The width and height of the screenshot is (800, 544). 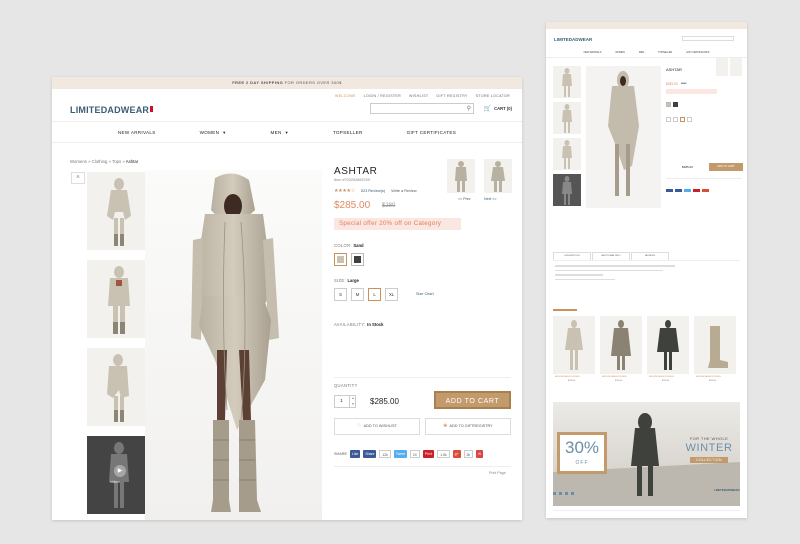 I want to click on winter-promo-banner: 30% OFF FOR THE WHOLE WINTER COLLECTION, so click(x=646, y=454).